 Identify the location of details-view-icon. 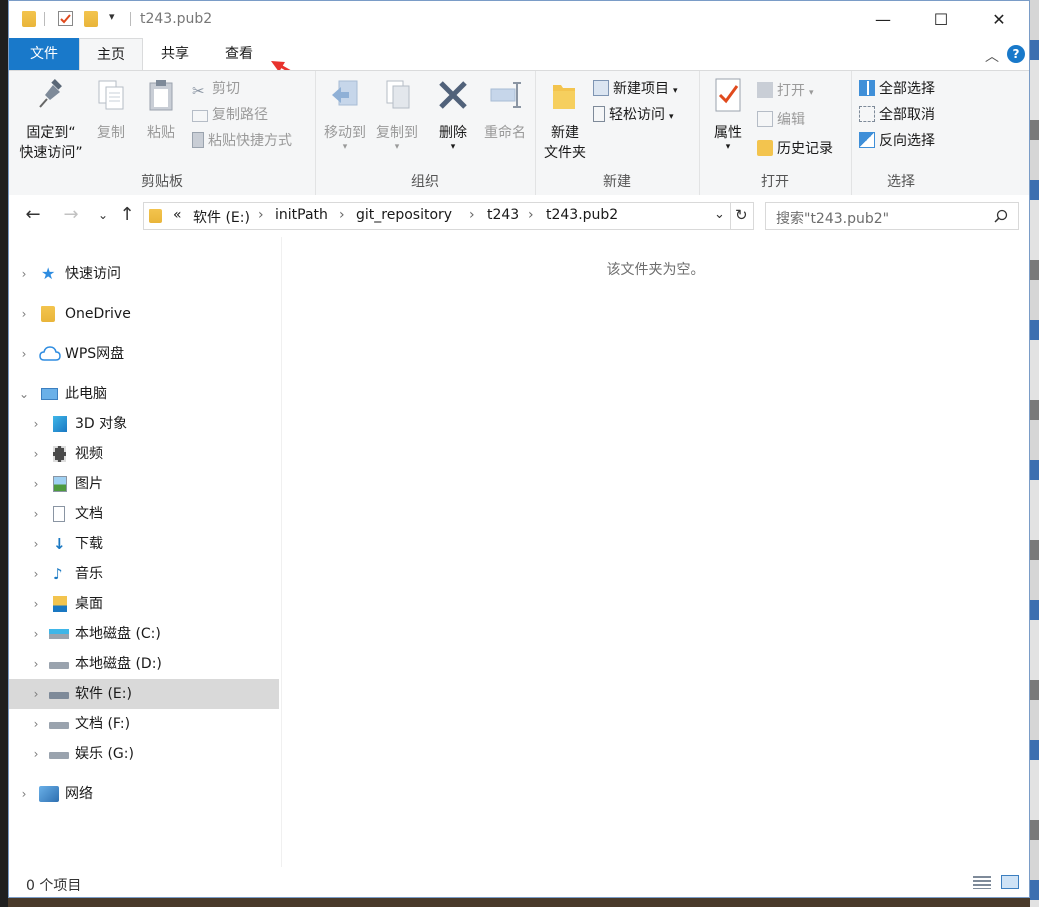
(982, 882).